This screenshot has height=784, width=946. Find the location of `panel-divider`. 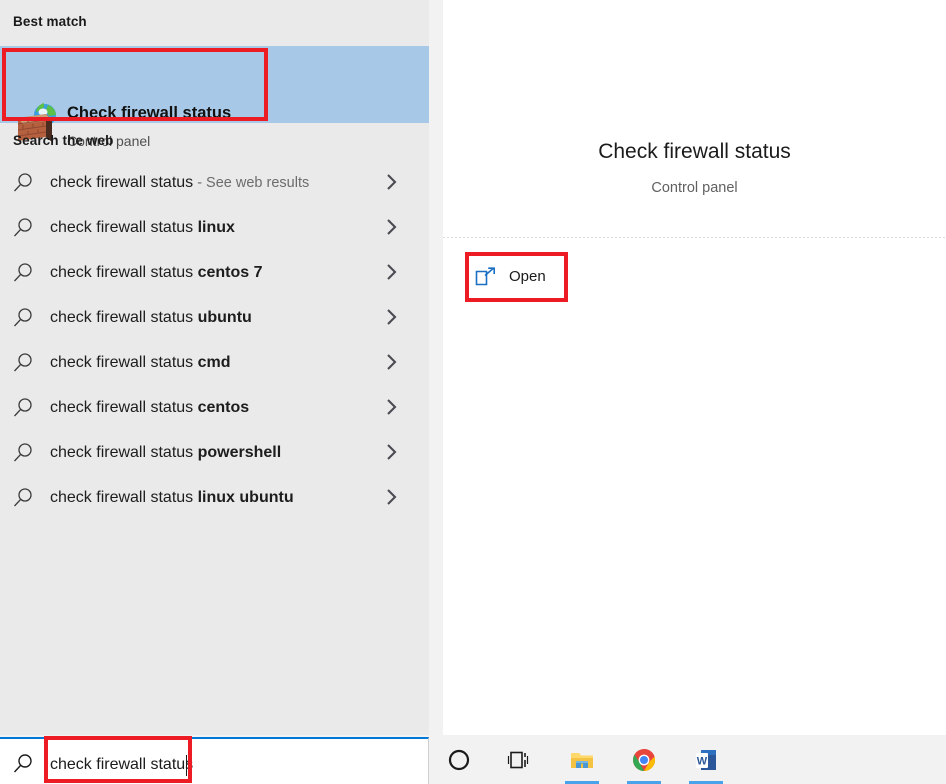

panel-divider is located at coordinates (436, 367).